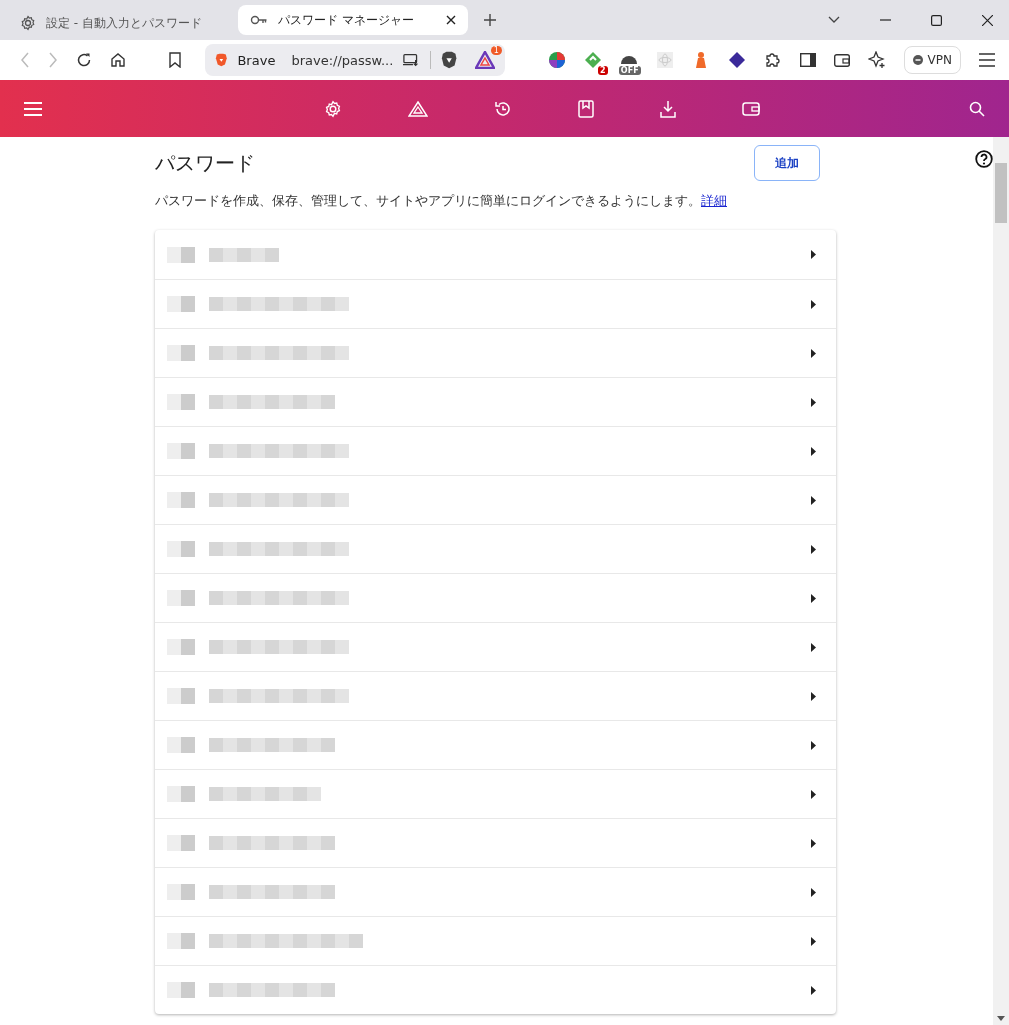 The width and height of the screenshot is (1009, 1025). I want to click on tab-title: 設定 - 自動入力とパスワード, so click(124, 23).